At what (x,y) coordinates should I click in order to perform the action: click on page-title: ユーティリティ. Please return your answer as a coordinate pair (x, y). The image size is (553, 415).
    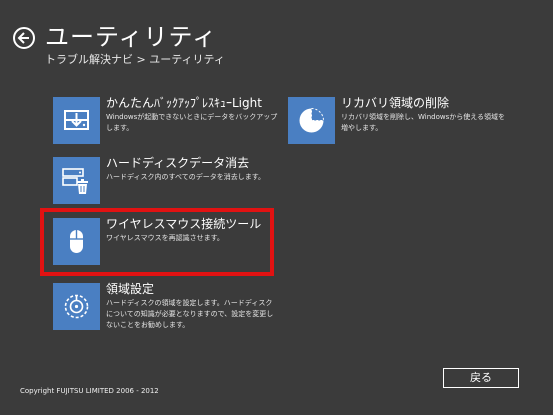
    Looking at the image, I should click on (131, 37).